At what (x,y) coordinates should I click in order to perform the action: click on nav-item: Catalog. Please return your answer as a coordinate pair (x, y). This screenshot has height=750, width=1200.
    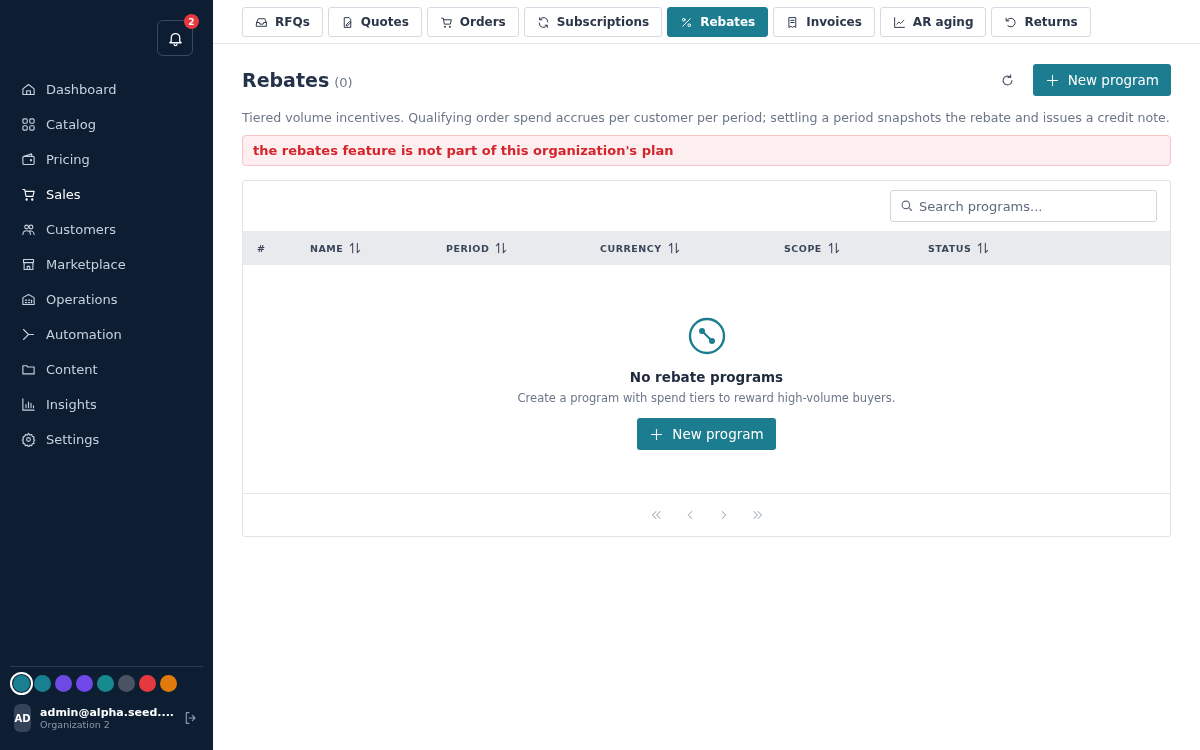
    Looking at the image, I should click on (106, 124).